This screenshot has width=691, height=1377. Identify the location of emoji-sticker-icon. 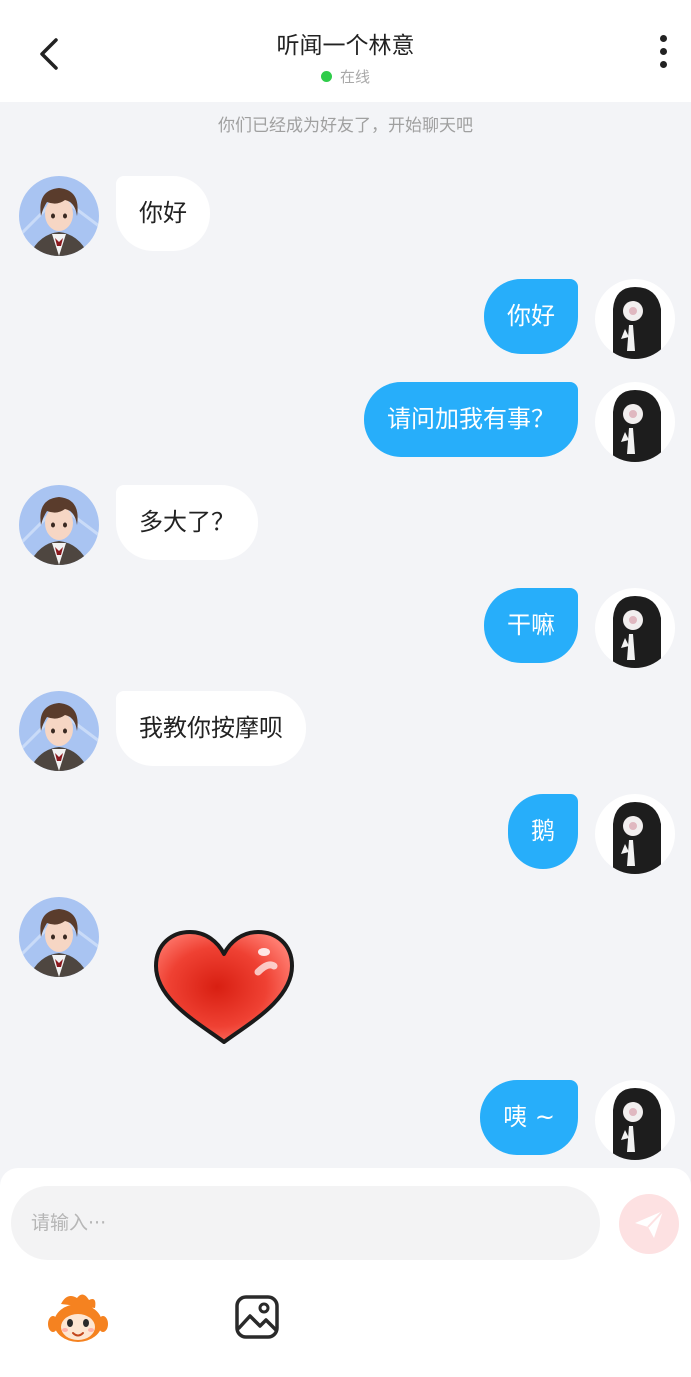
(78, 1318).